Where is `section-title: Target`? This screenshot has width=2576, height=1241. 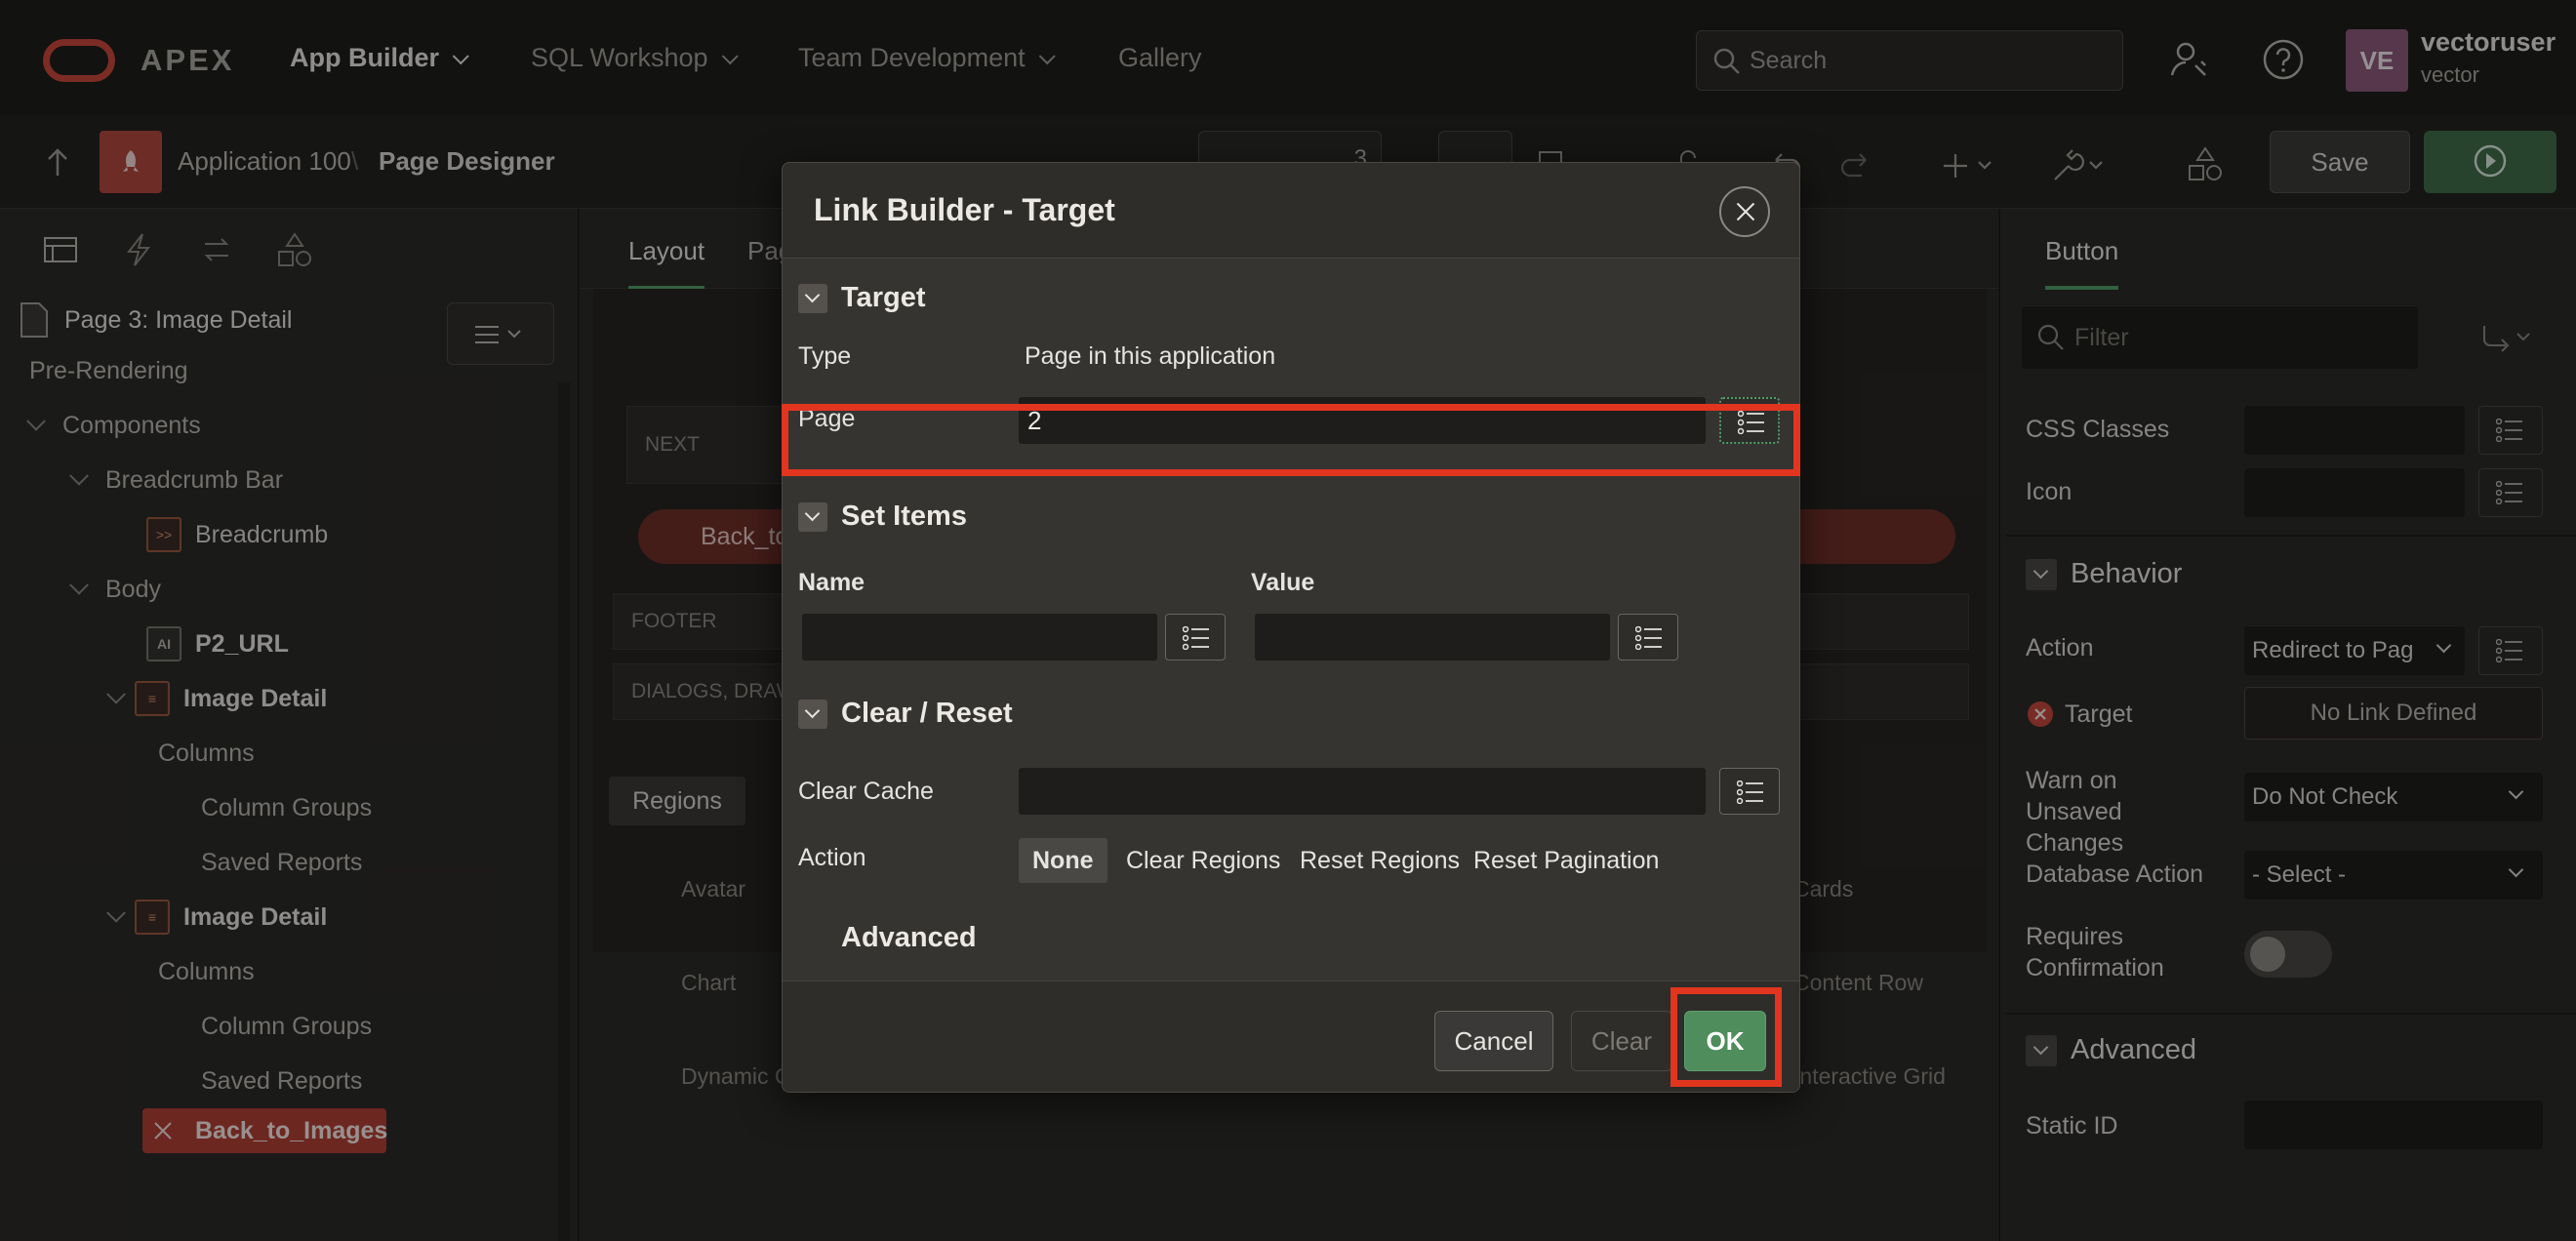 section-title: Target is located at coordinates (883, 297).